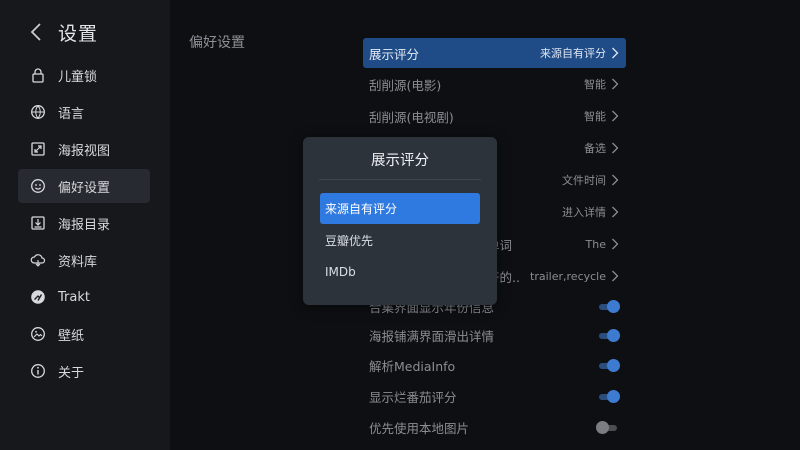  Describe the element at coordinates (494, 116) in the screenshot. I see `setting-row-scraper-tv: 刮削源(电视剧) 智能` at that location.